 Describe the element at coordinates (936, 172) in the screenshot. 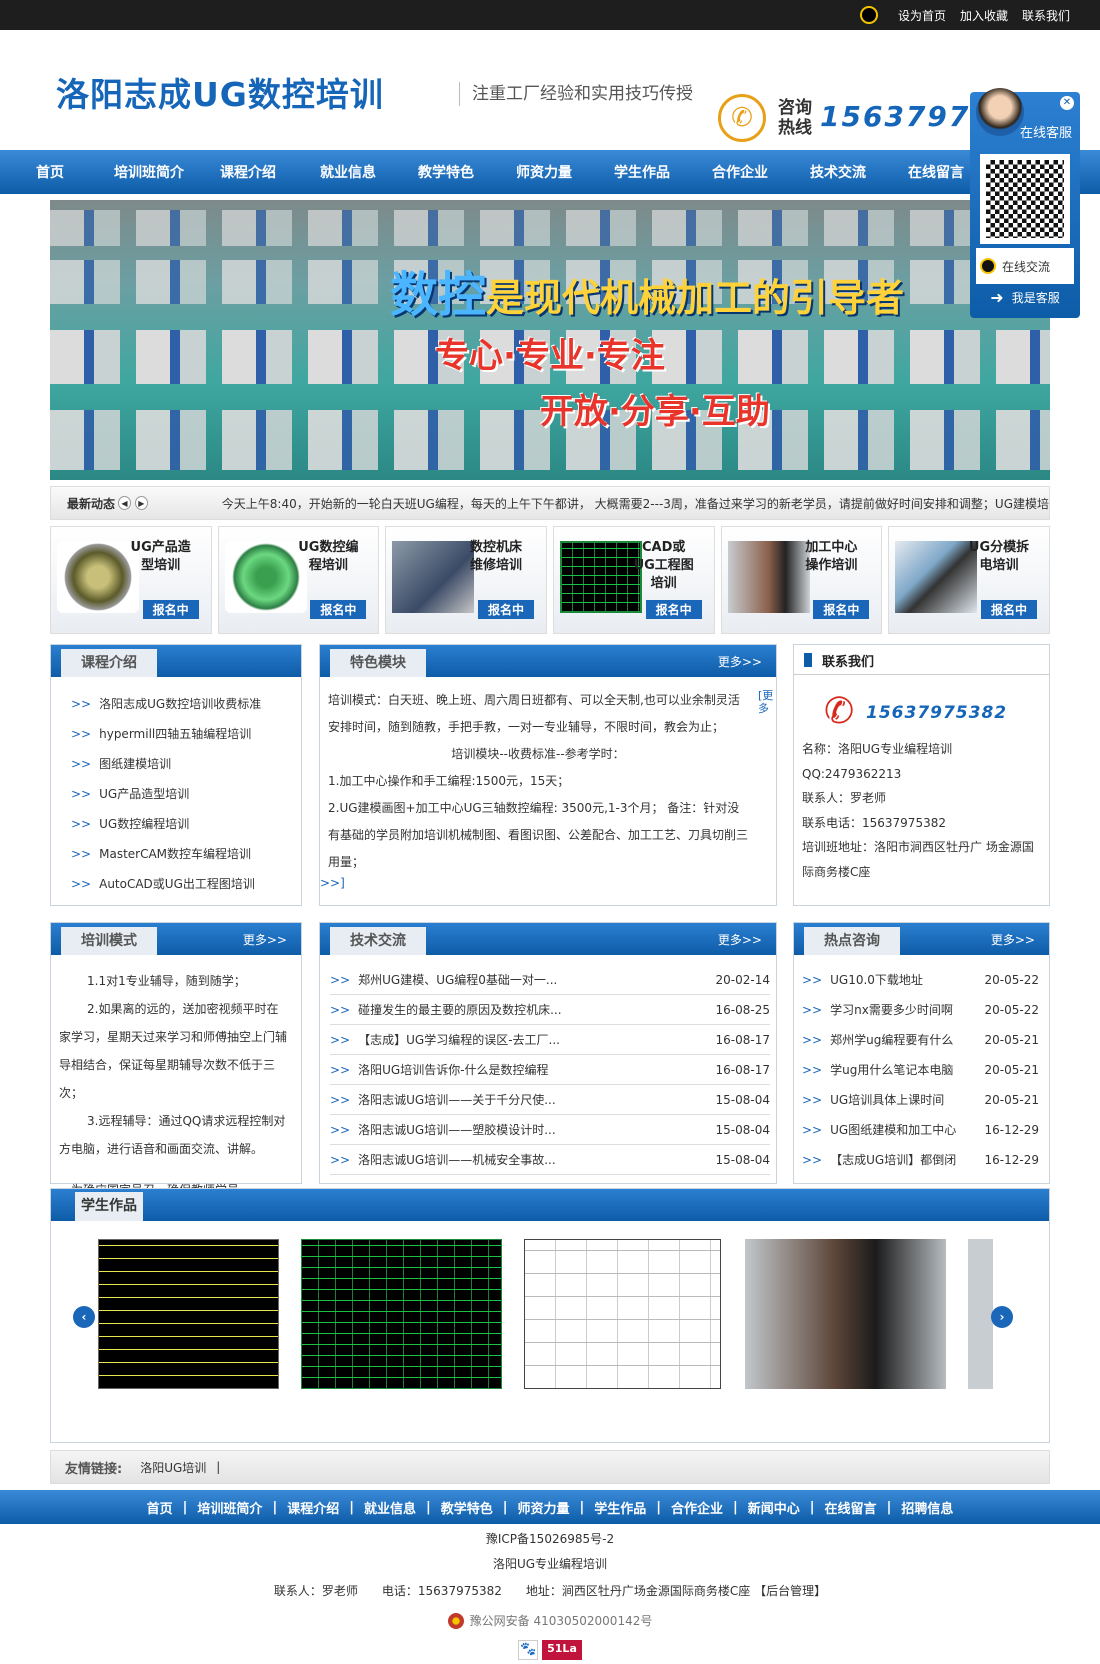

I see `nav-message: 在线留言` at that location.